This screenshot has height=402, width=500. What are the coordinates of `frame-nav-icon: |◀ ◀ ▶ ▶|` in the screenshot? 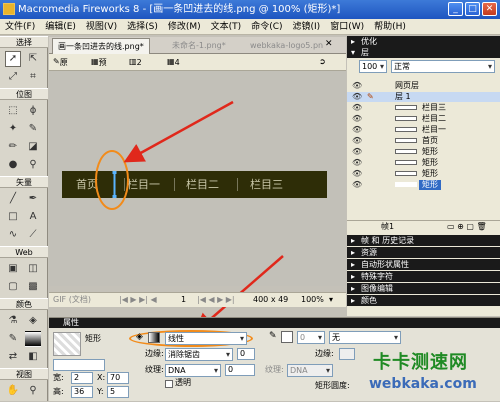 It's located at (216, 300).